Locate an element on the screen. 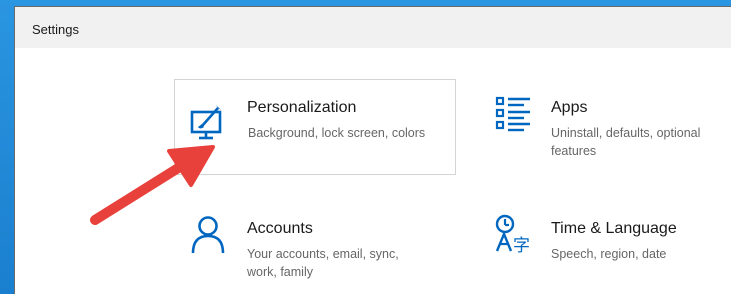 The width and height of the screenshot is (731, 294). apps-list-icon is located at coordinates (514, 115).